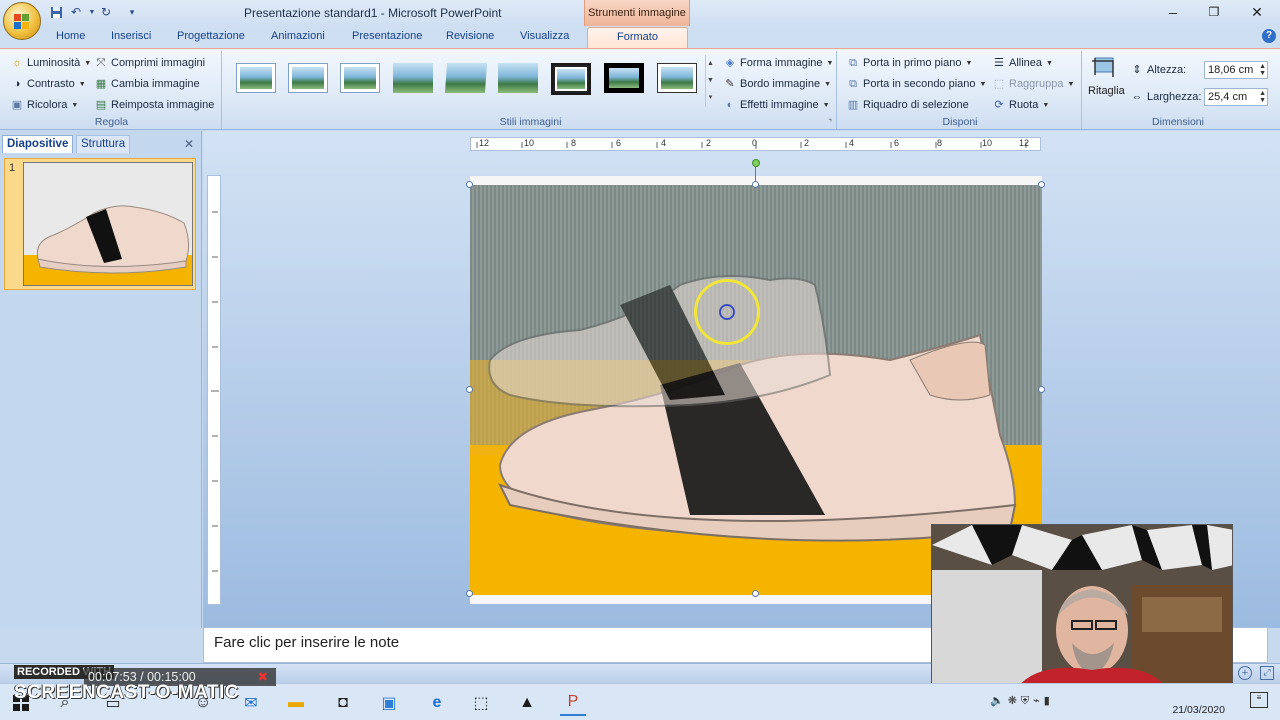 The width and height of the screenshot is (1280, 720). What do you see at coordinates (1041, 184) in the screenshot?
I see `resize-handle-top-right` at bounding box center [1041, 184].